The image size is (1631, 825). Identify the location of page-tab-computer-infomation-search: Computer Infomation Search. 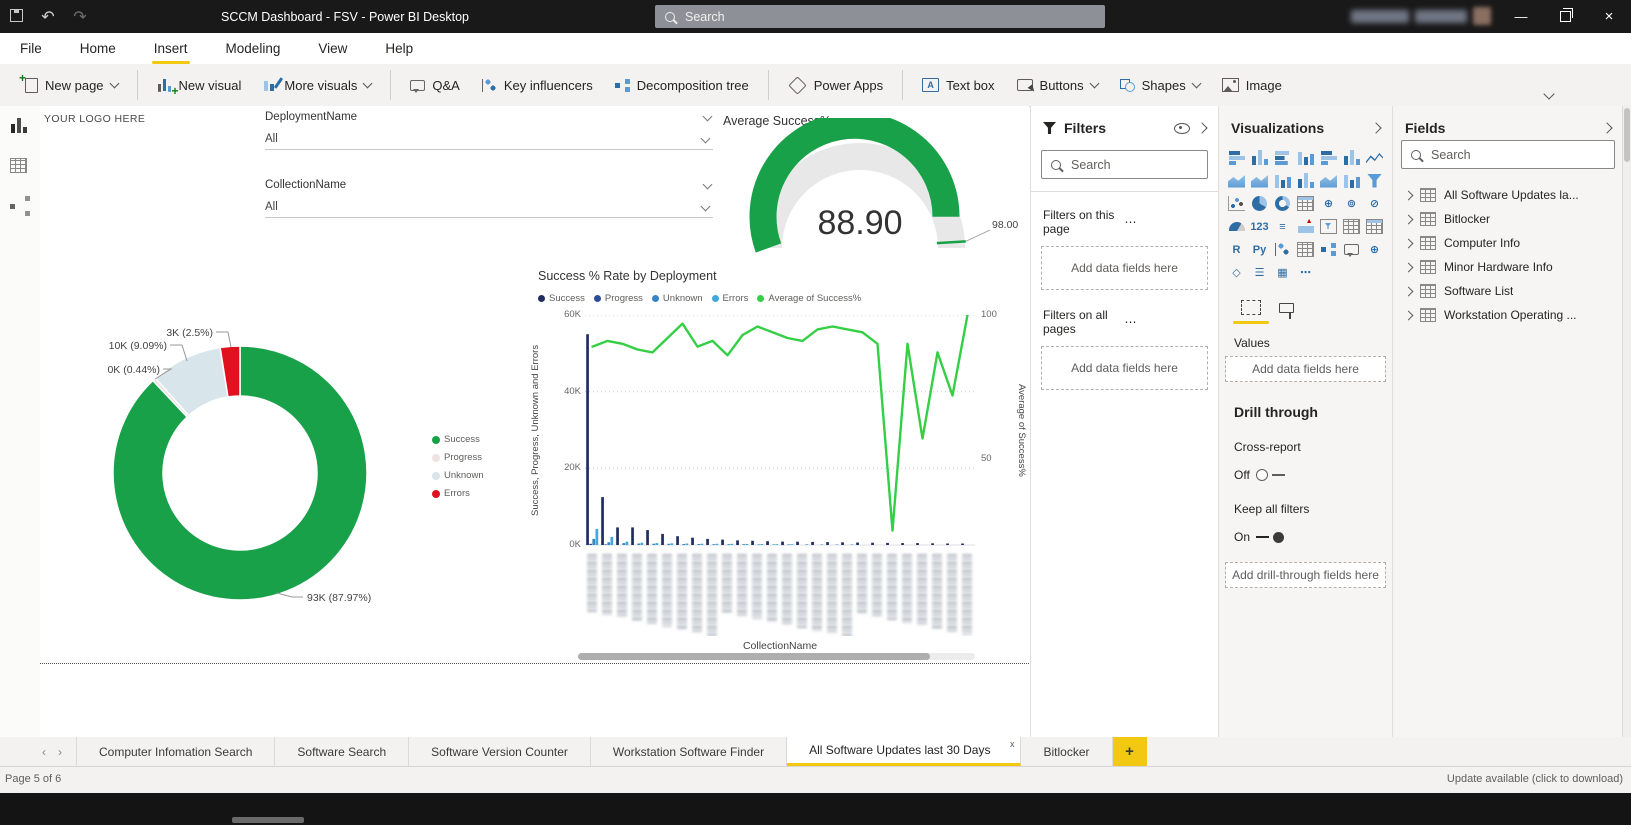
(176, 751).